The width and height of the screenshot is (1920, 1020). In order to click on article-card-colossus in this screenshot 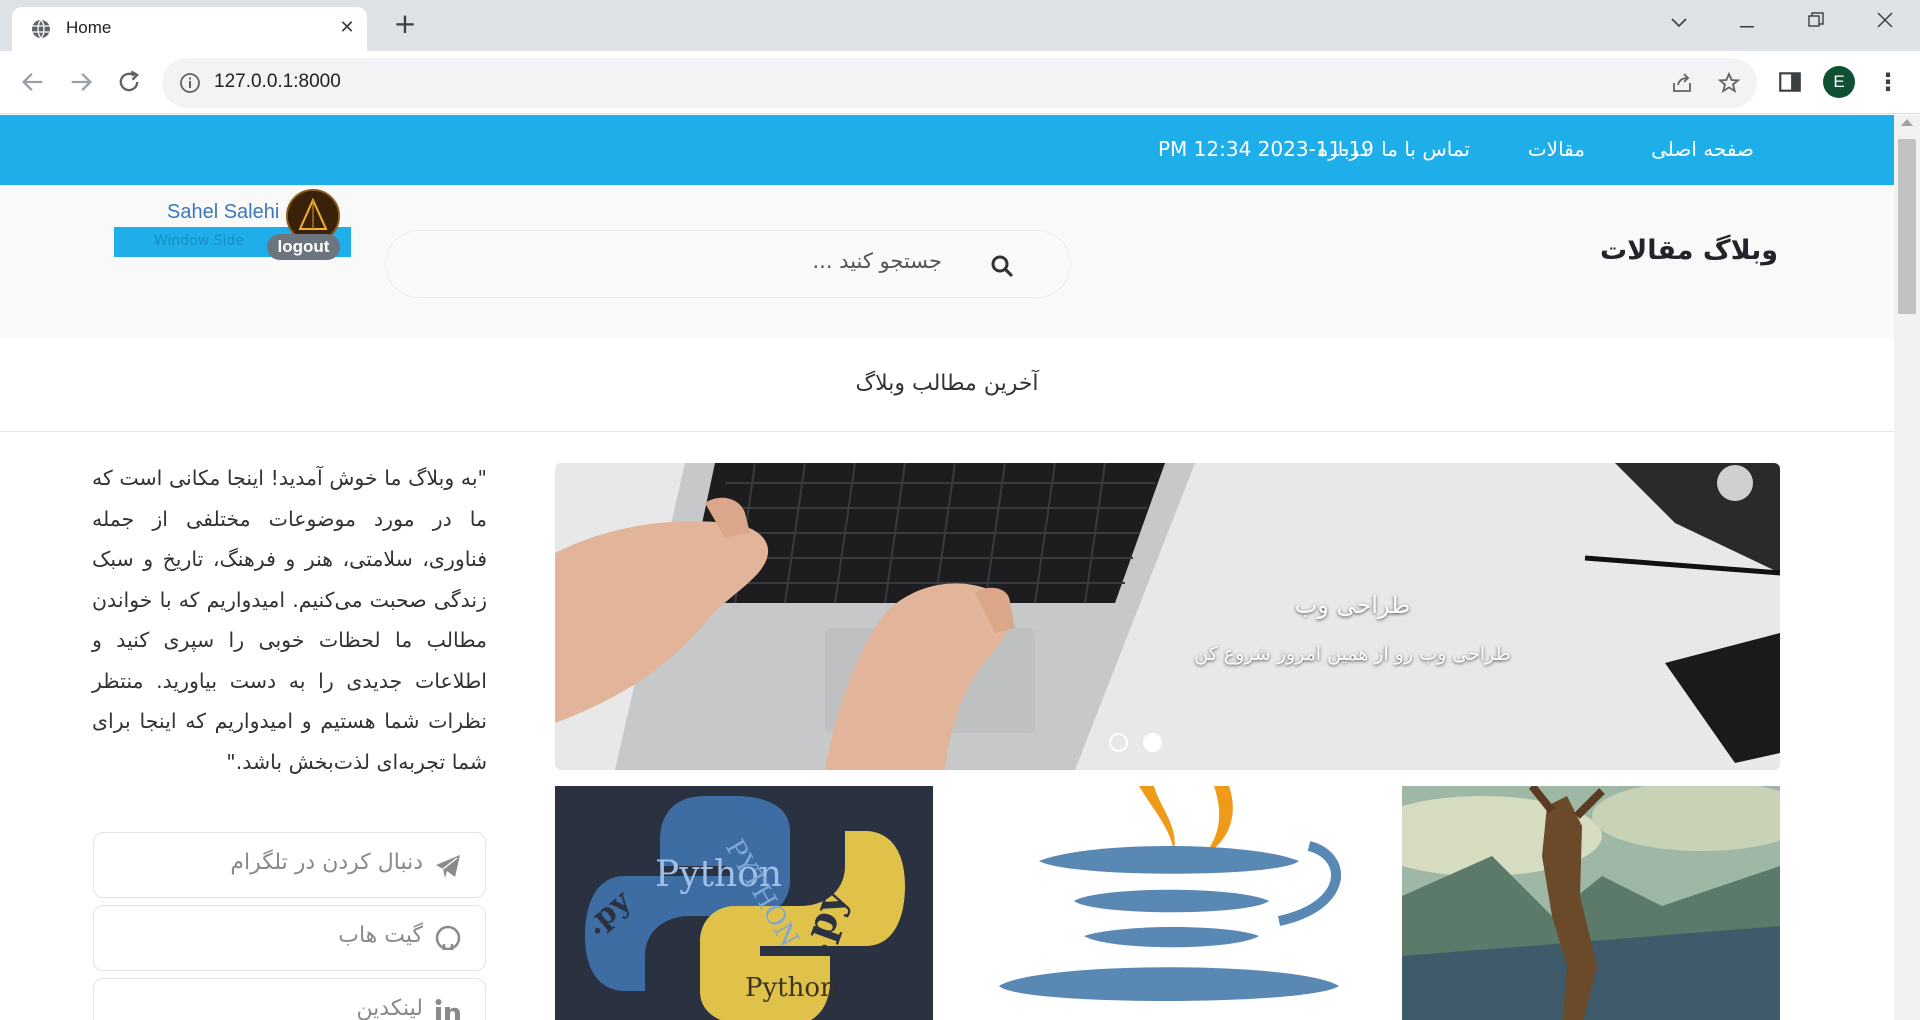, I will do `click(1591, 903)`.